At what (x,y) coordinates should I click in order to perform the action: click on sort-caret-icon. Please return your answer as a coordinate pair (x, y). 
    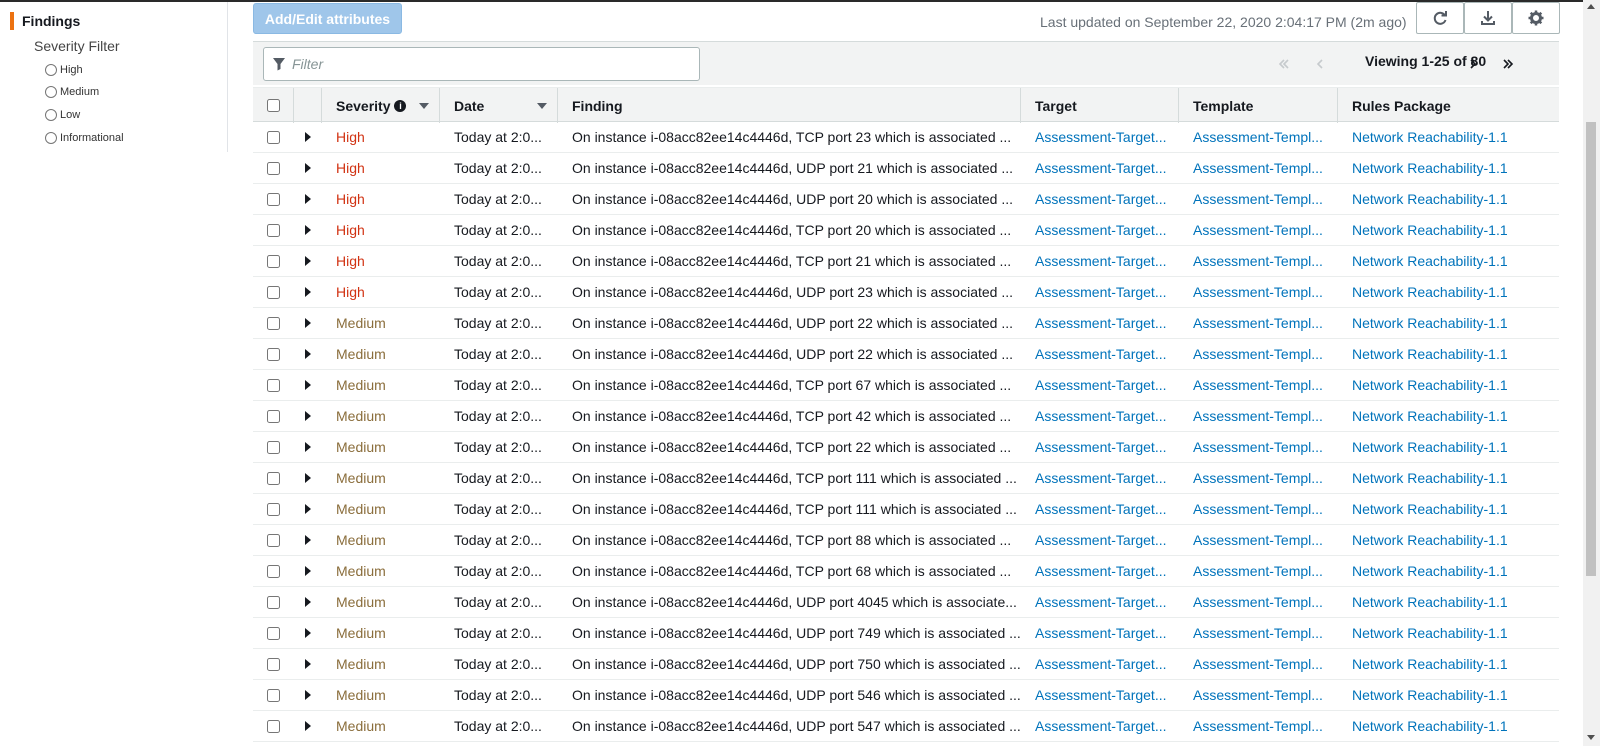
    Looking at the image, I should click on (424, 106).